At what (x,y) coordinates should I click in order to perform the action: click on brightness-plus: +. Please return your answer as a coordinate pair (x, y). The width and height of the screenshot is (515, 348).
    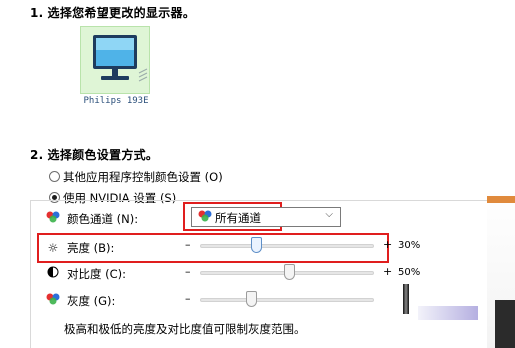
    Looking at the image, I should click on (388, 244).